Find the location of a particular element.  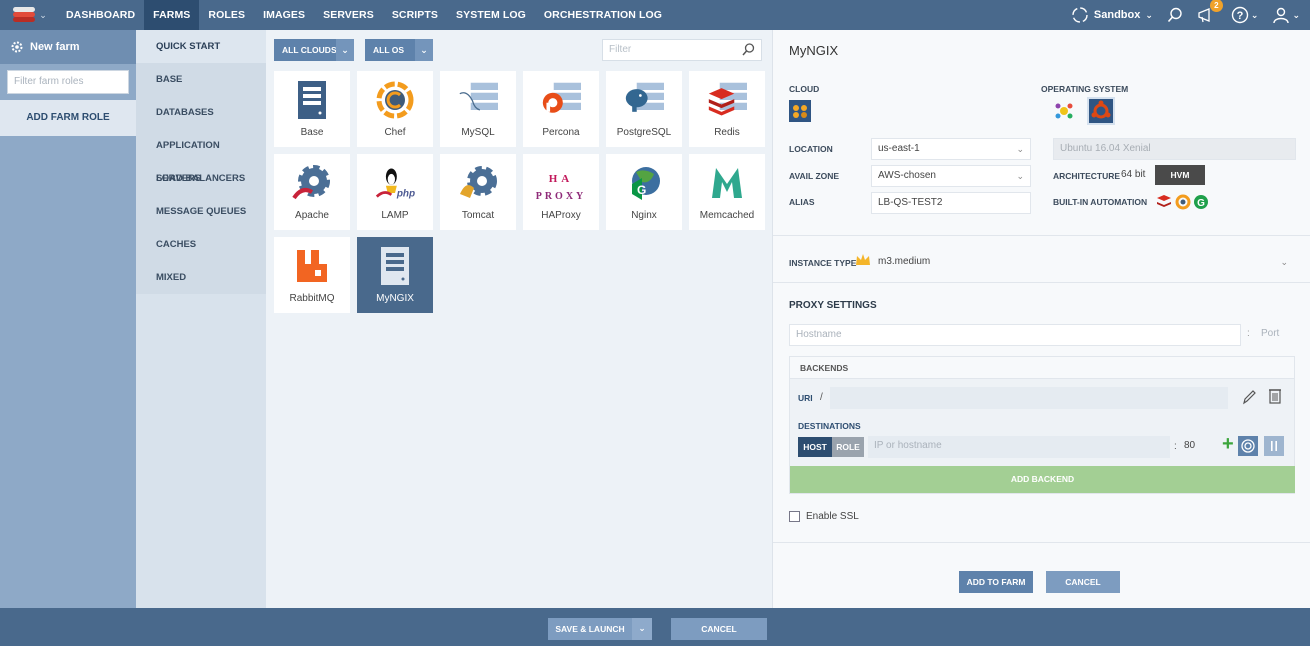

haproxy-logo-line2: PROXY is located at coordinates (561, 196).